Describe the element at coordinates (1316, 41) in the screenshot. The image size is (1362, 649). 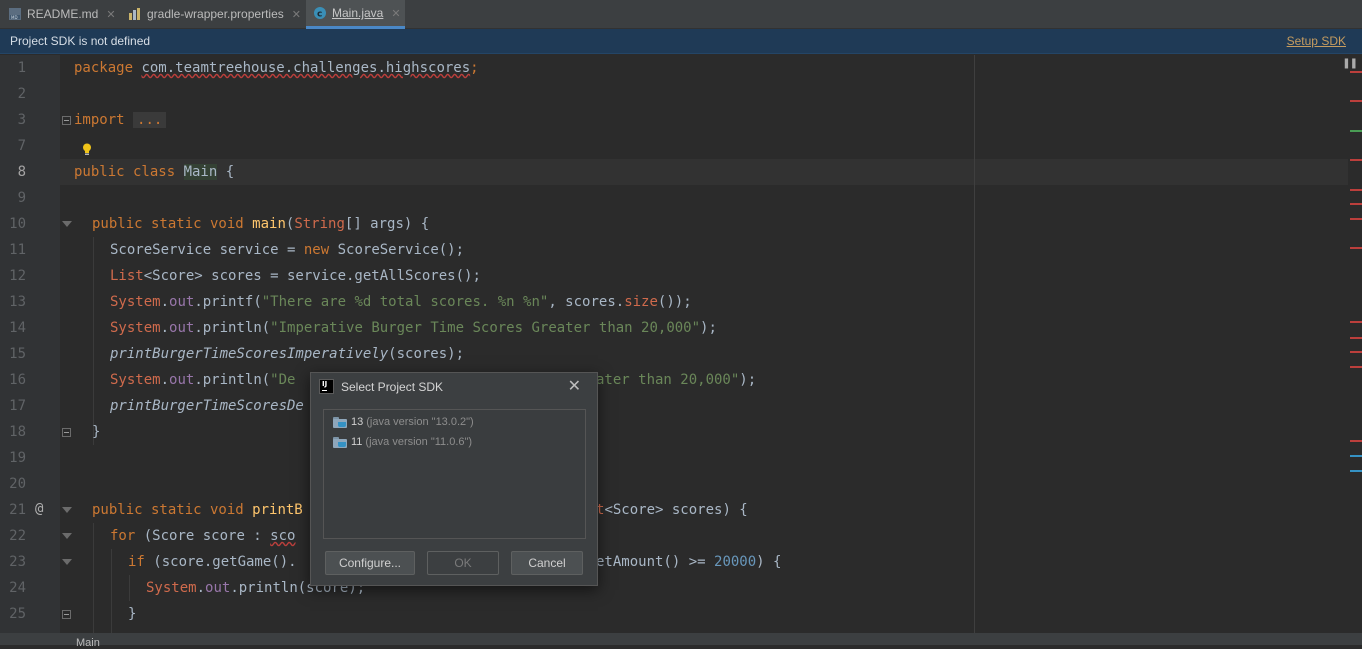
I see `setup-sdk-link: Setup SDK` at that location.